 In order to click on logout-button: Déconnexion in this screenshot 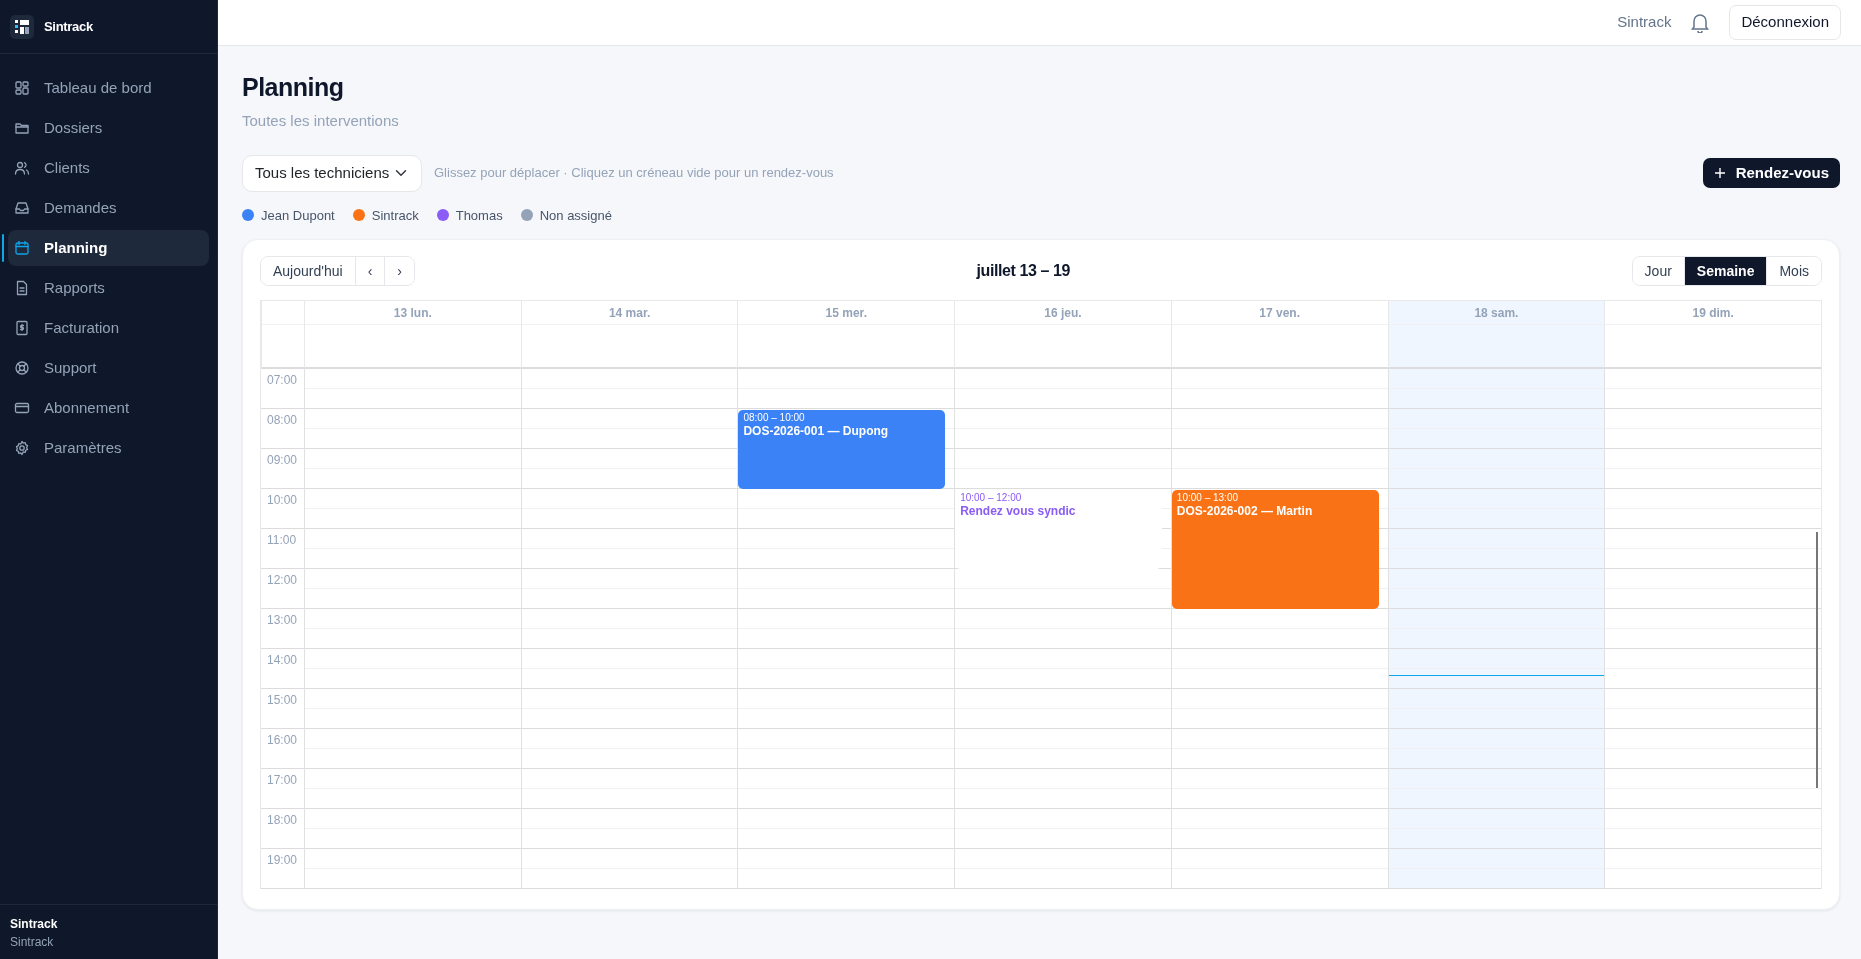, I will do `click(1785, 22)`.